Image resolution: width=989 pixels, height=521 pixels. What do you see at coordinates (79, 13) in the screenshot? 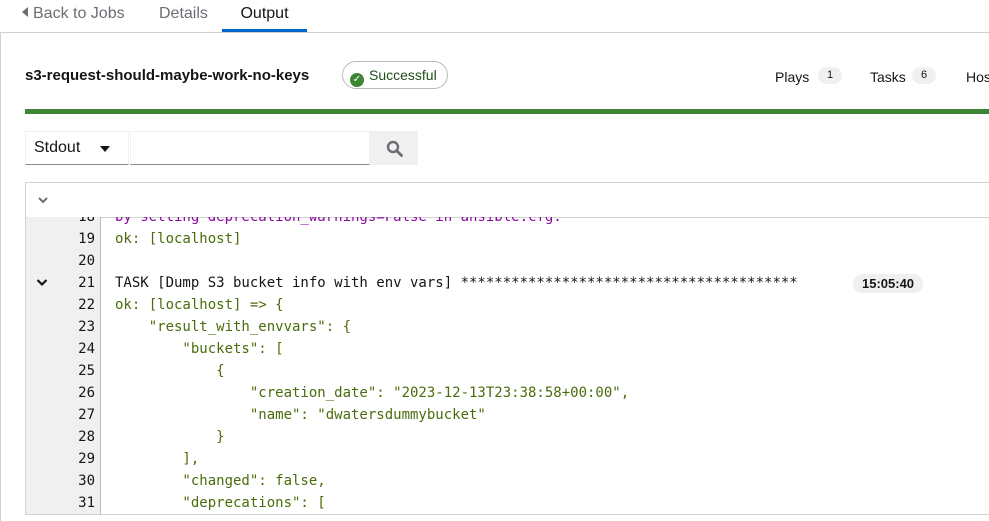
I see `back-to-jobs-label: Back to Jobs` at bounding box center [79, 13].